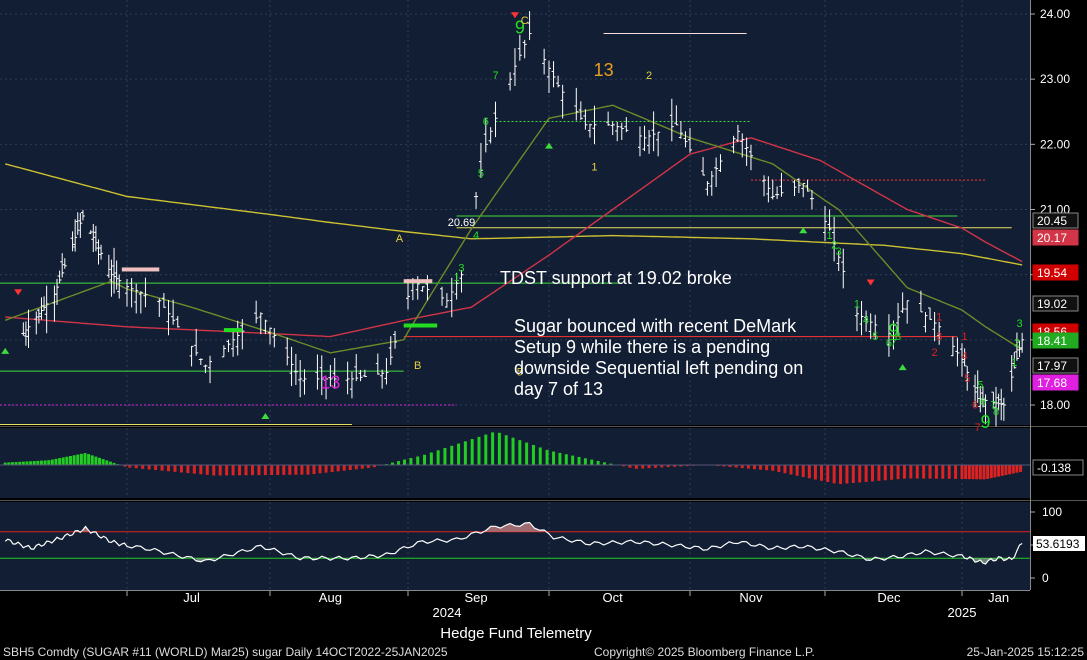 This screenshot has width=1087, height=660. I want to click on time-tick-label: Jan, so click(998, 597).